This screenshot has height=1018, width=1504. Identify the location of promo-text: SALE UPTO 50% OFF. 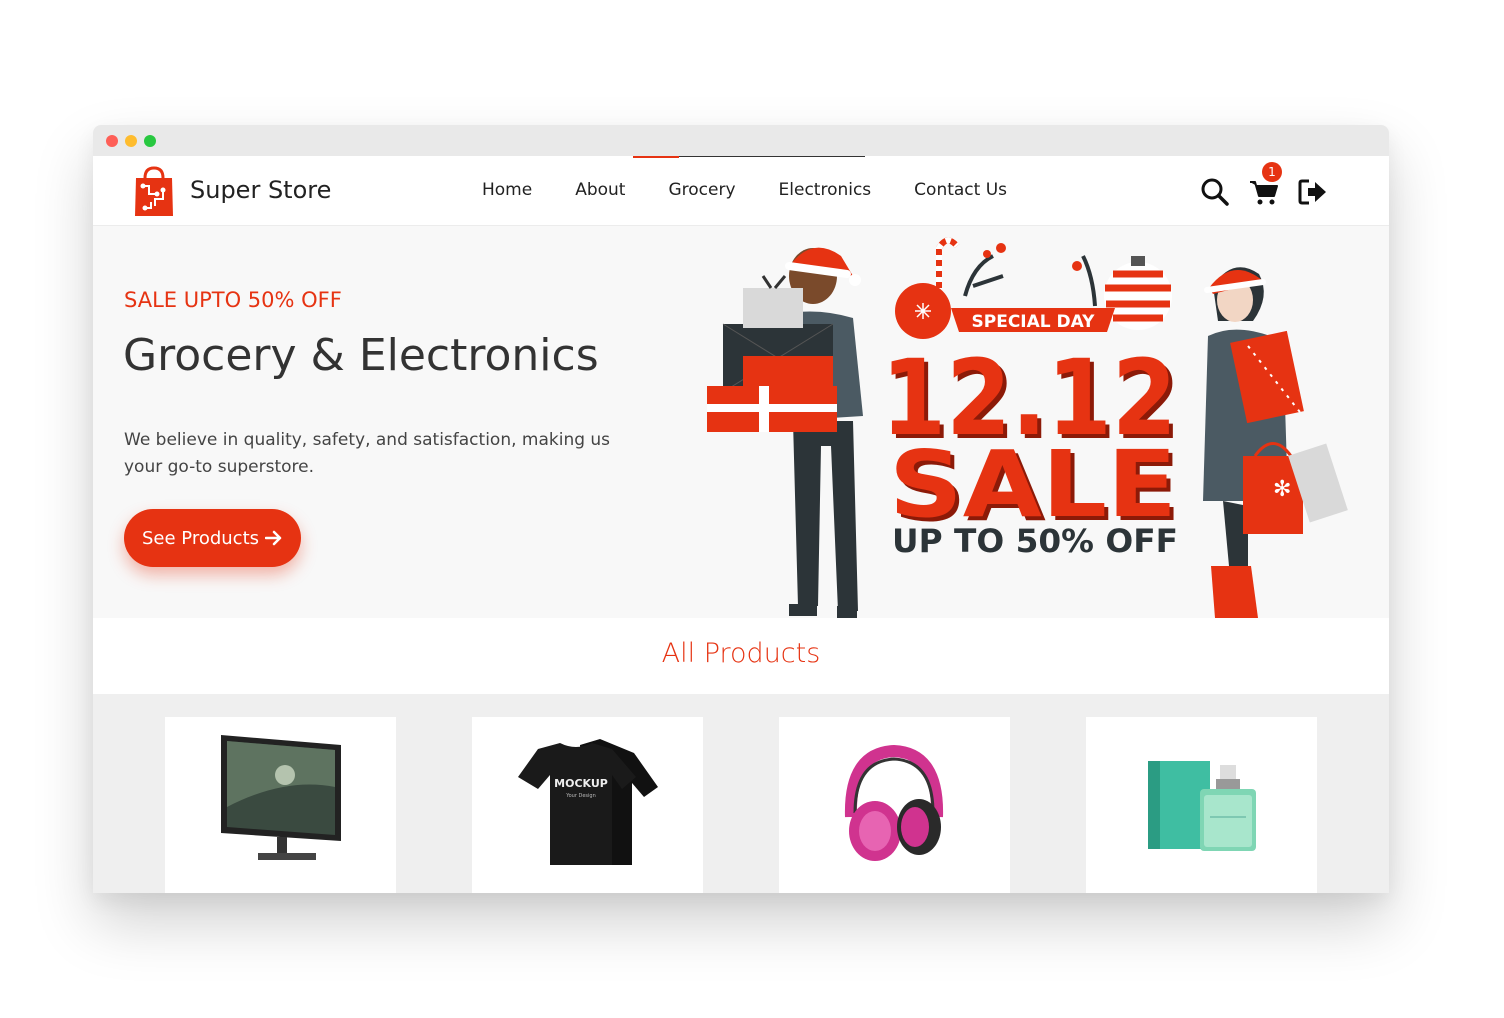
(233, 300).